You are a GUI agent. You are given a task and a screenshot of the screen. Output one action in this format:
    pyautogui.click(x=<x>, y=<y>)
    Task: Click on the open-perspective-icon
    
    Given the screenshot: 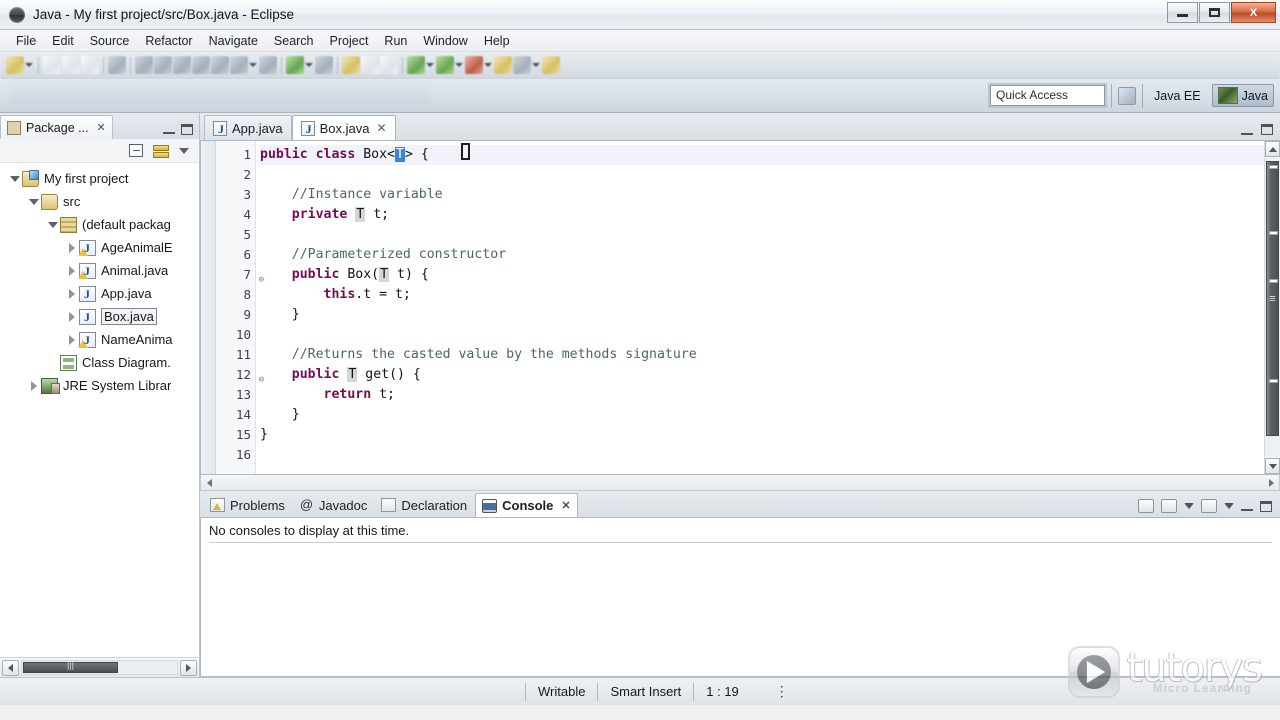 What is the action you would take?
    pyautogui.click(x=1127, y=95)
    